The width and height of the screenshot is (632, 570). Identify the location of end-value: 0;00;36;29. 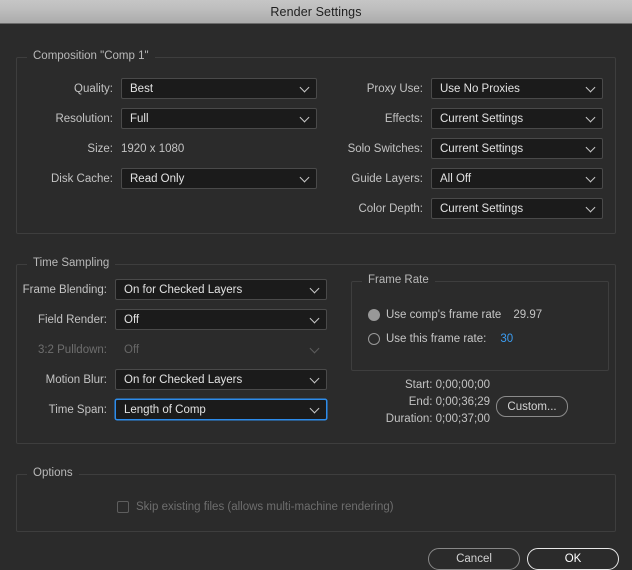
(462, 402).